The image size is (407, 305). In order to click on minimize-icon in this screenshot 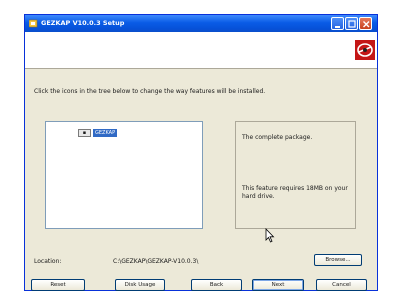, I will do `click(337, 27)`.